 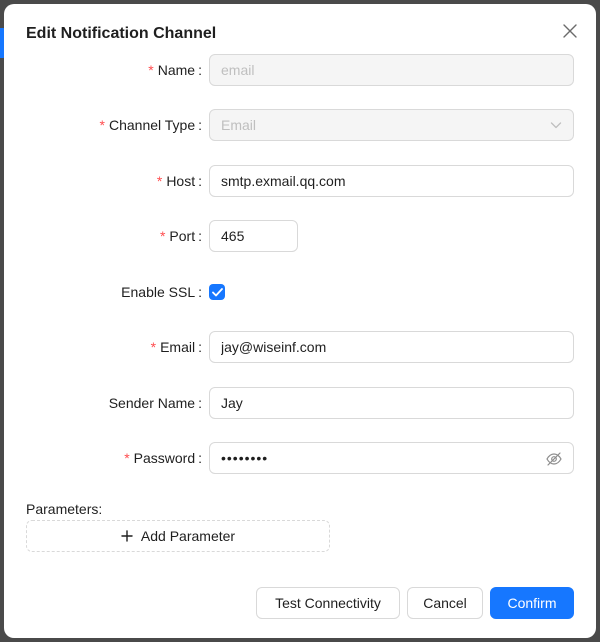 What do you see at coordinates (64, 509) in the screenshot?
I see `parameters-label: Parameters:` at bounding box center [64, 509].